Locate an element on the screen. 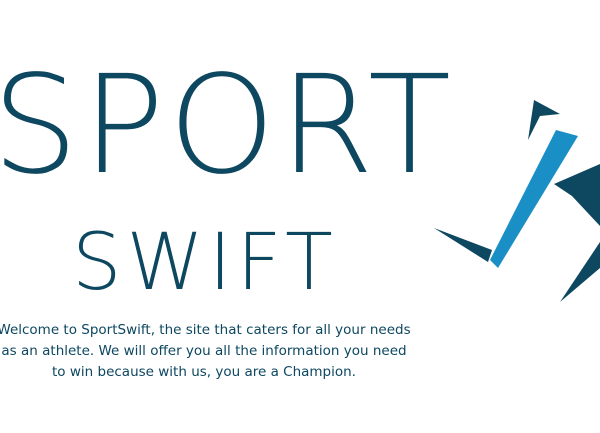 The width and height of the screenshot is (600, 433). runner-icon is located at coordinates (517, 201).